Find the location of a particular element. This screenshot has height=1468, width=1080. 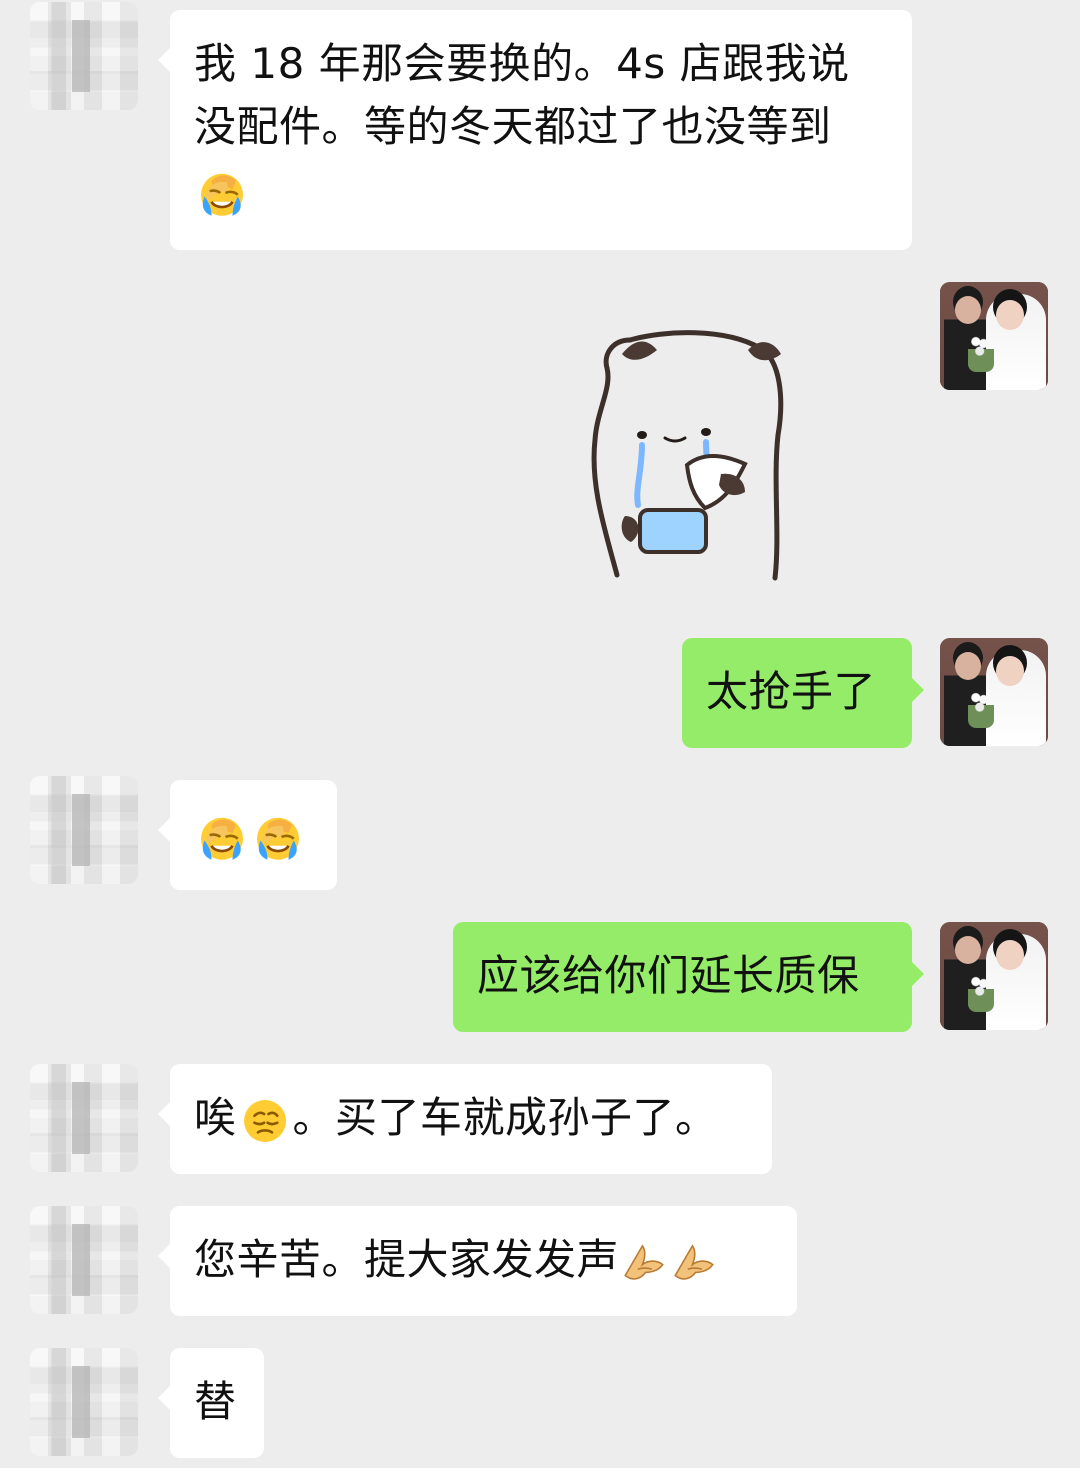

message-text: 替 is located at coordinates (215, 1401).